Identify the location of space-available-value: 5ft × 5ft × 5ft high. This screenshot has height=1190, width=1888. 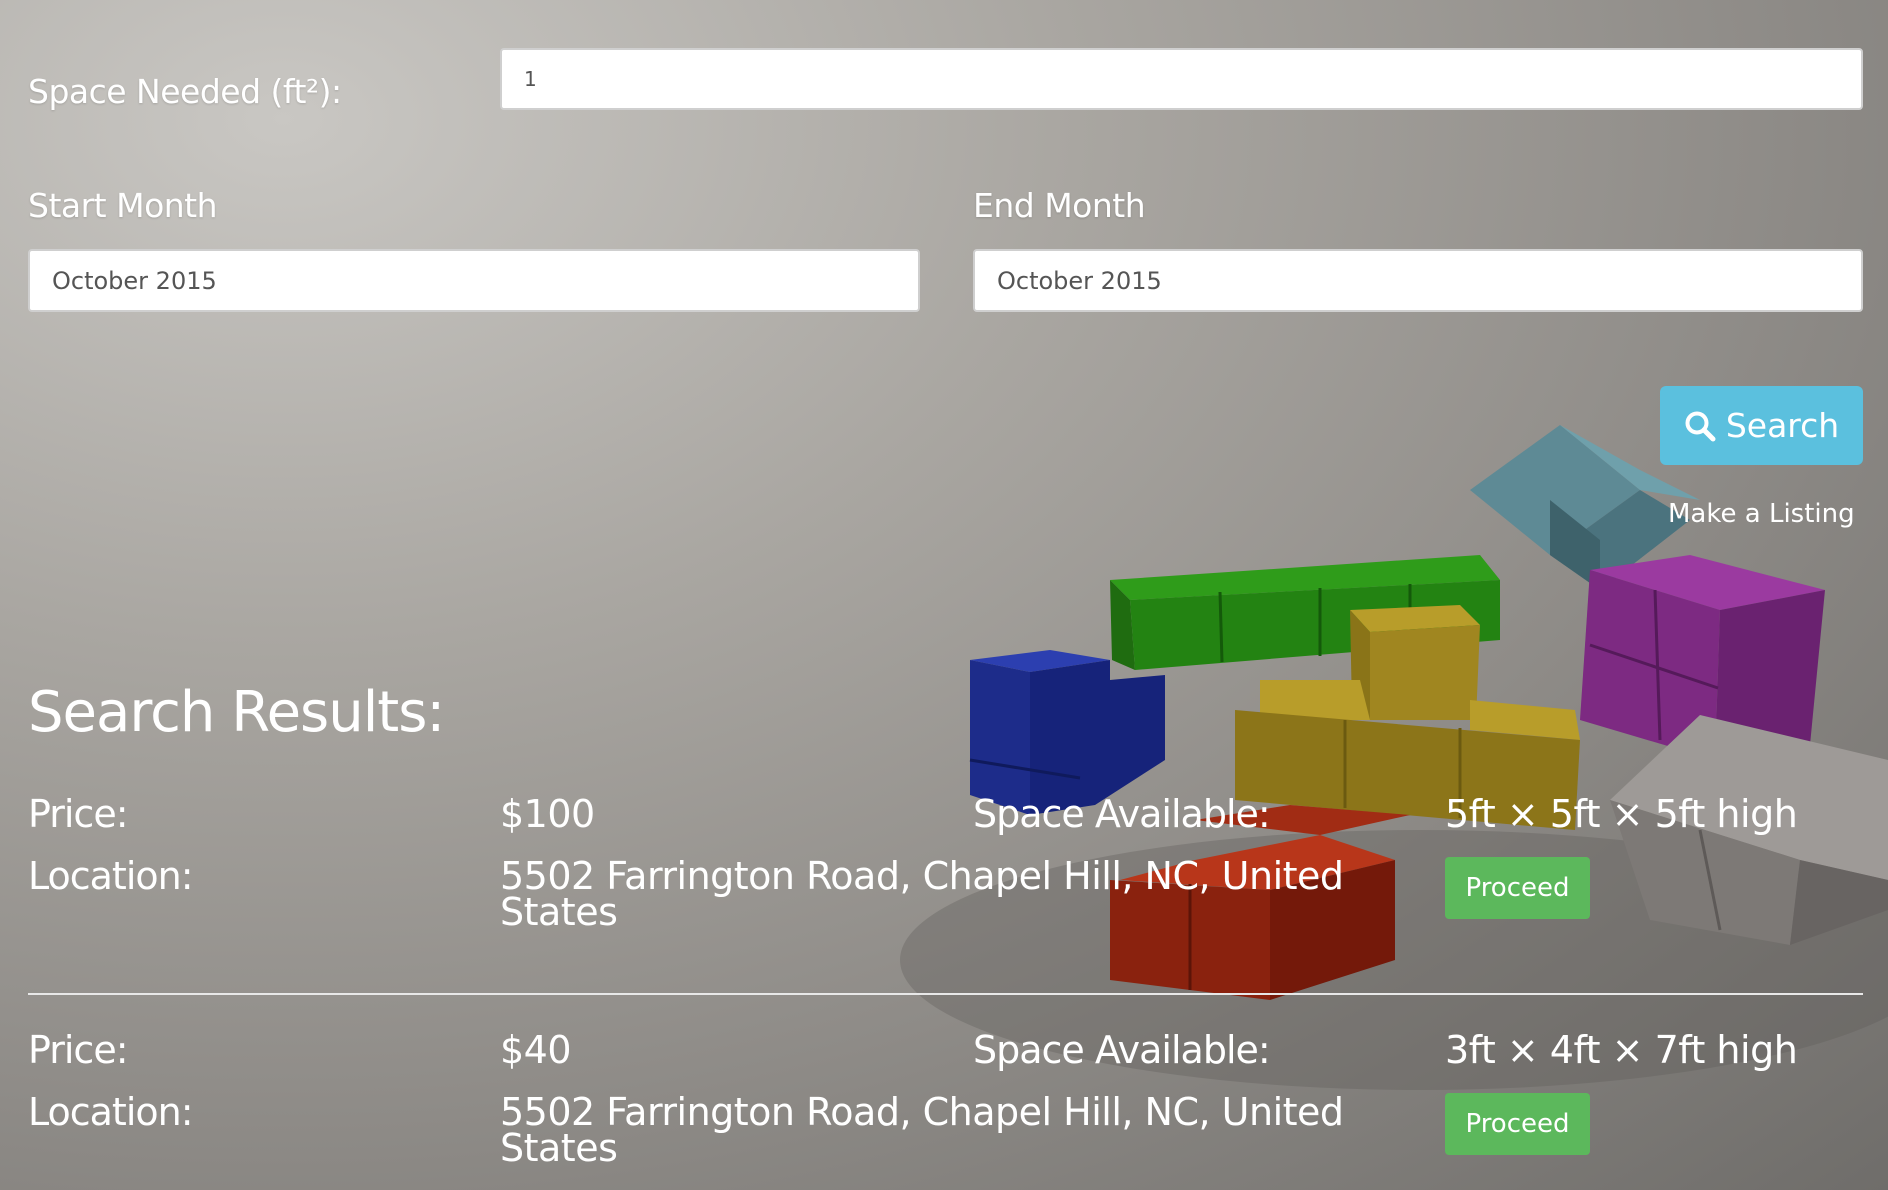
(1621, 814).